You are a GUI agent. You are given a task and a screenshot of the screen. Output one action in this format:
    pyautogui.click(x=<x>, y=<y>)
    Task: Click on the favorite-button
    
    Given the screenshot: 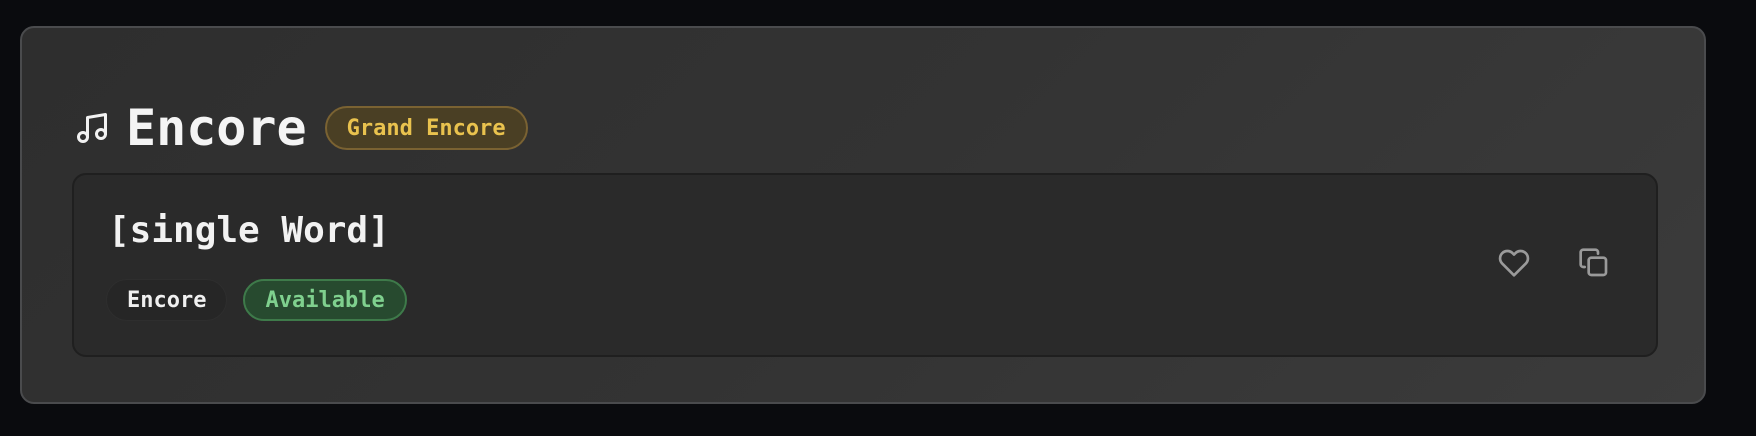 What is the action you would take?
    pyautogui.click(x=1514, y=265)
    